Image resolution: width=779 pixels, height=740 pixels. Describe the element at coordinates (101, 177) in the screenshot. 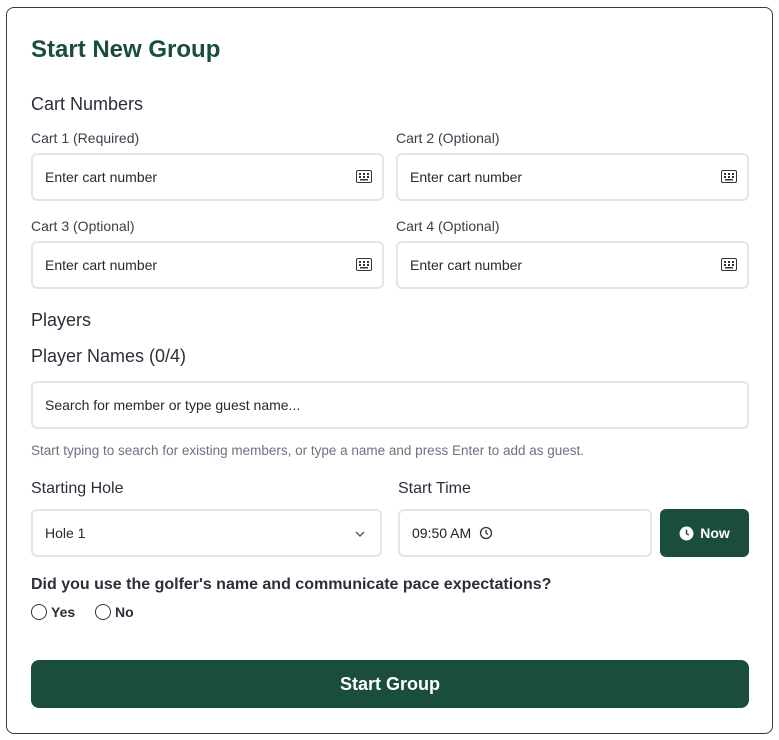

I see `cart-1-placeholder: Enter cart number` at that location.